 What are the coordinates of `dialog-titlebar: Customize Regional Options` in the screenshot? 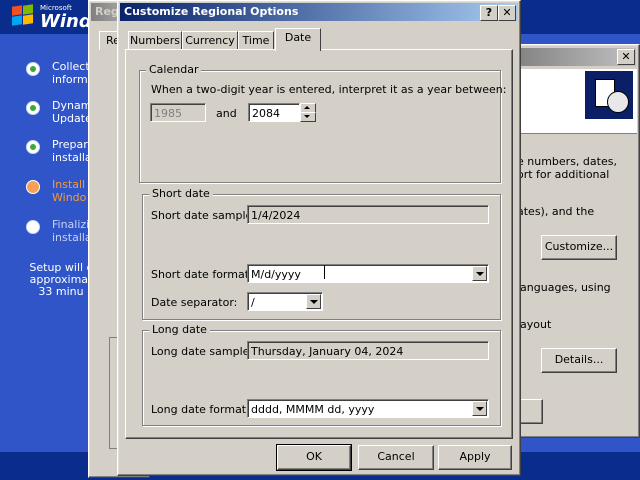 It's located at (319, 12).